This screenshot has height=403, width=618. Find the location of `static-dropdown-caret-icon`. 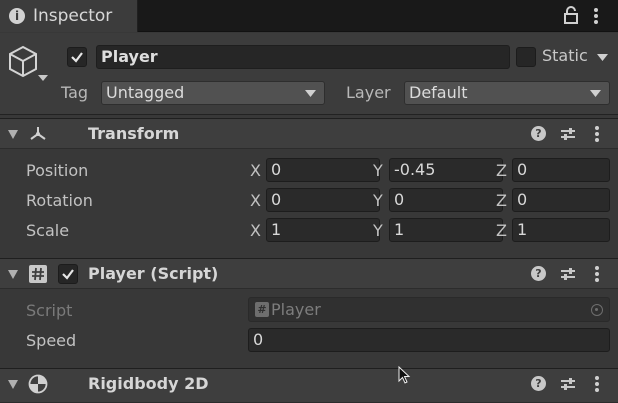

static-dropdown-caret-icon is located at coordinates (602, 57).